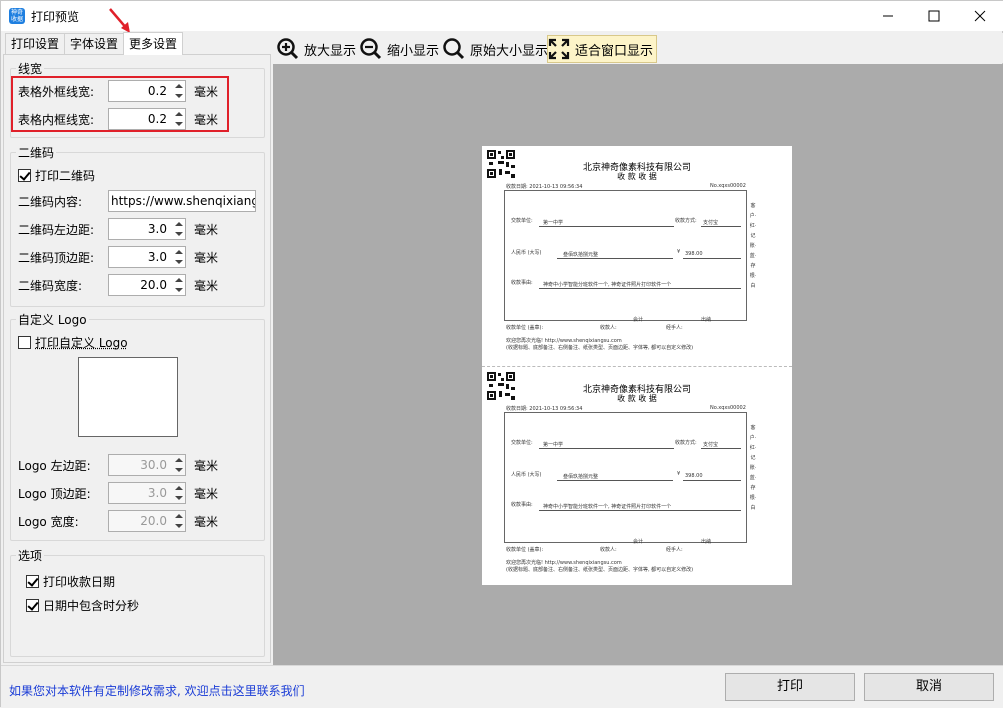 Image resolution: width=1003 pixels, height=708 pixels. I want to click on close-button, so click(980, 16).